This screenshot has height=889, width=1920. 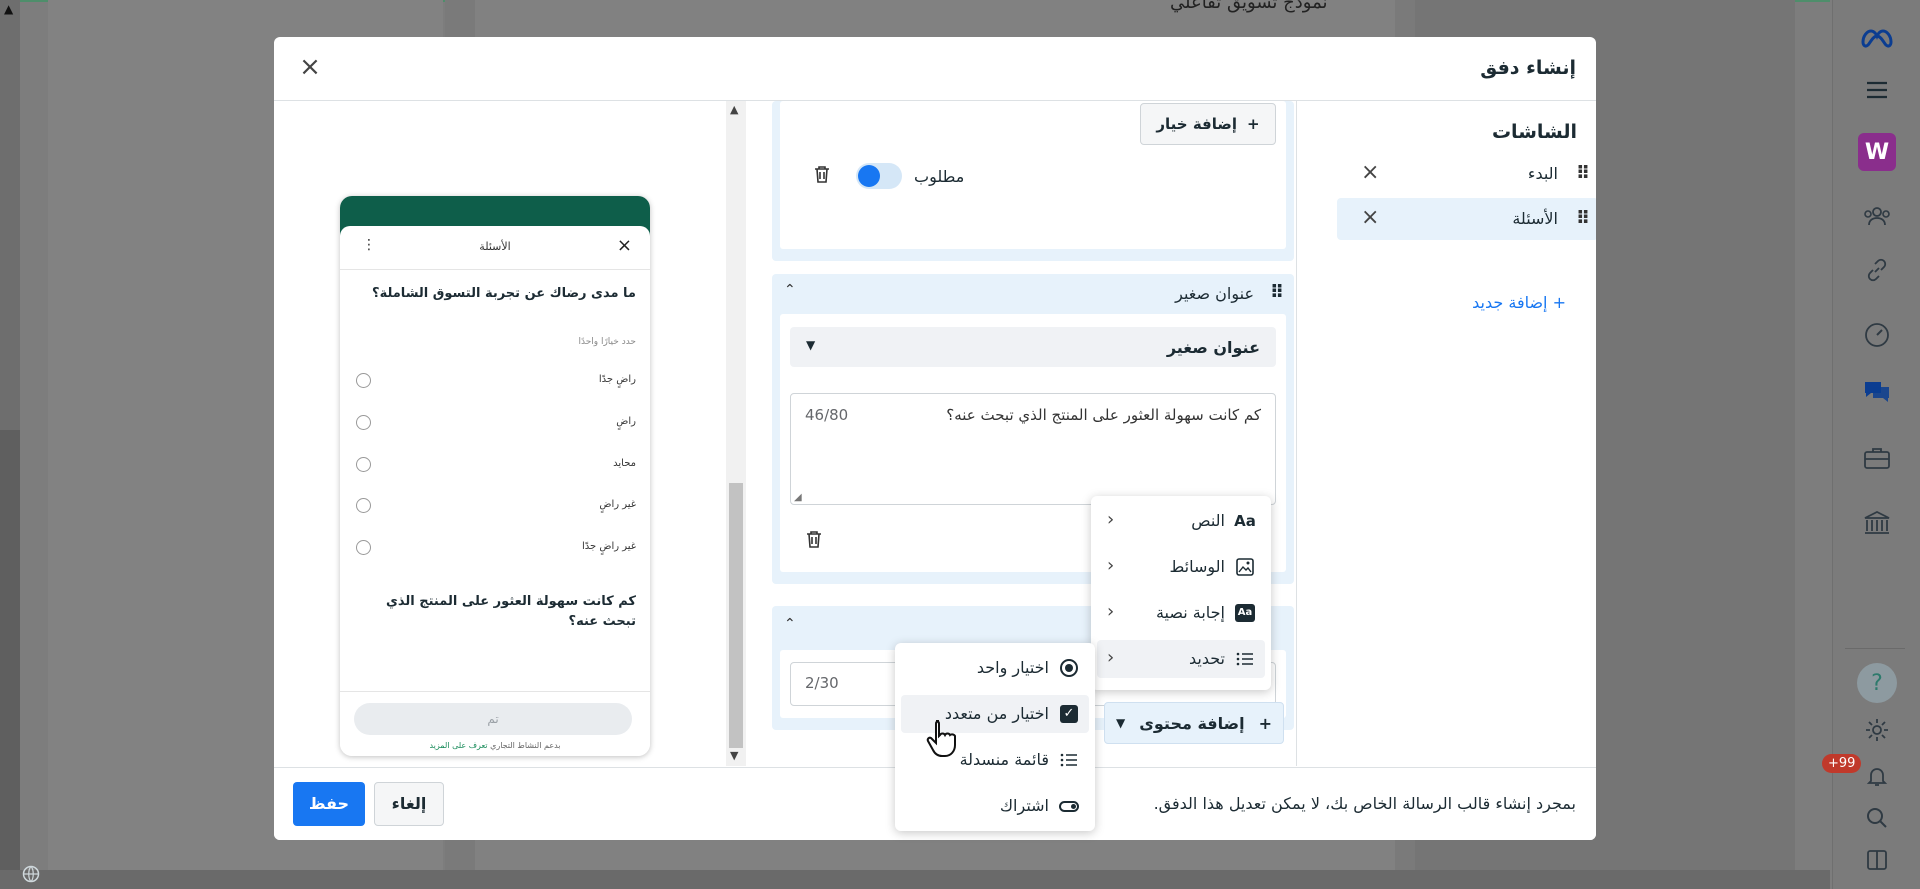 What do you see at coordinates (1208, 520) in the screenshot?
I see `menu-item-label: النص` at bounding box center [1208, 520].